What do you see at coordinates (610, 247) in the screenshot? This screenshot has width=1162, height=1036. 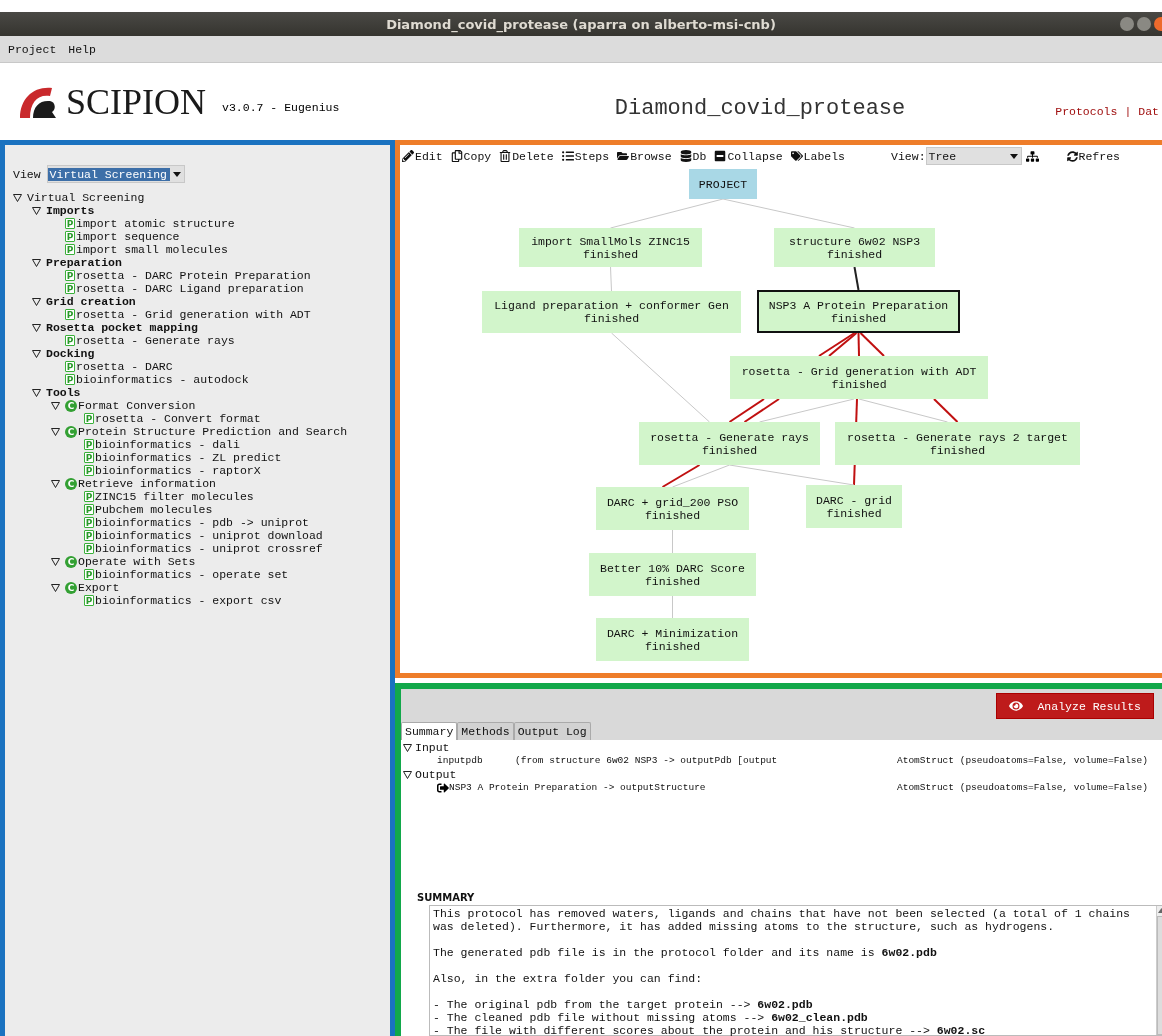 I see `protocol-node: import SmallMols ZINC15 finished` at bounding box center [610, 247].